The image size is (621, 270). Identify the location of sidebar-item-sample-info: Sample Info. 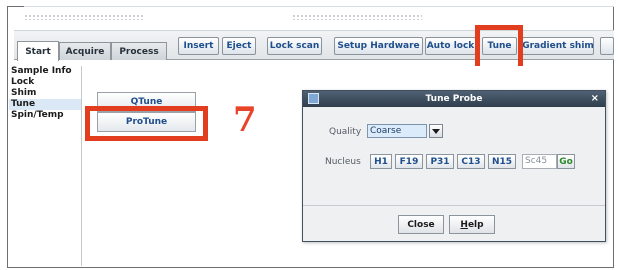
(45, 71).